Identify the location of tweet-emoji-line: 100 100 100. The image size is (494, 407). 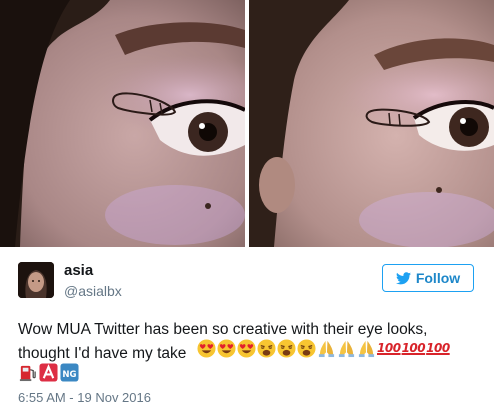
(323, 348).